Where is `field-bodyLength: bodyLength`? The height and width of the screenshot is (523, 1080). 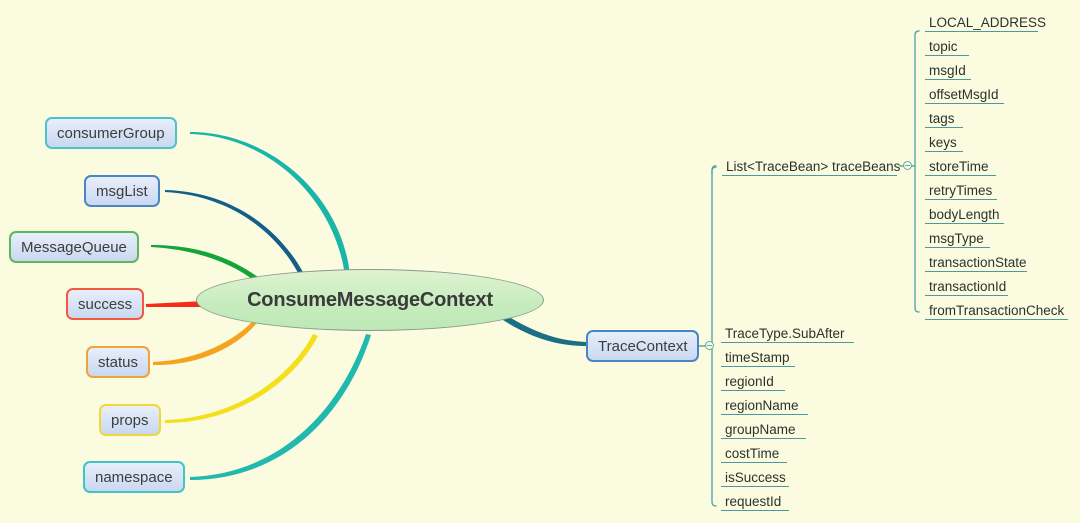
field-bodyLength: bodyLength is located at coordinates (964, 213).